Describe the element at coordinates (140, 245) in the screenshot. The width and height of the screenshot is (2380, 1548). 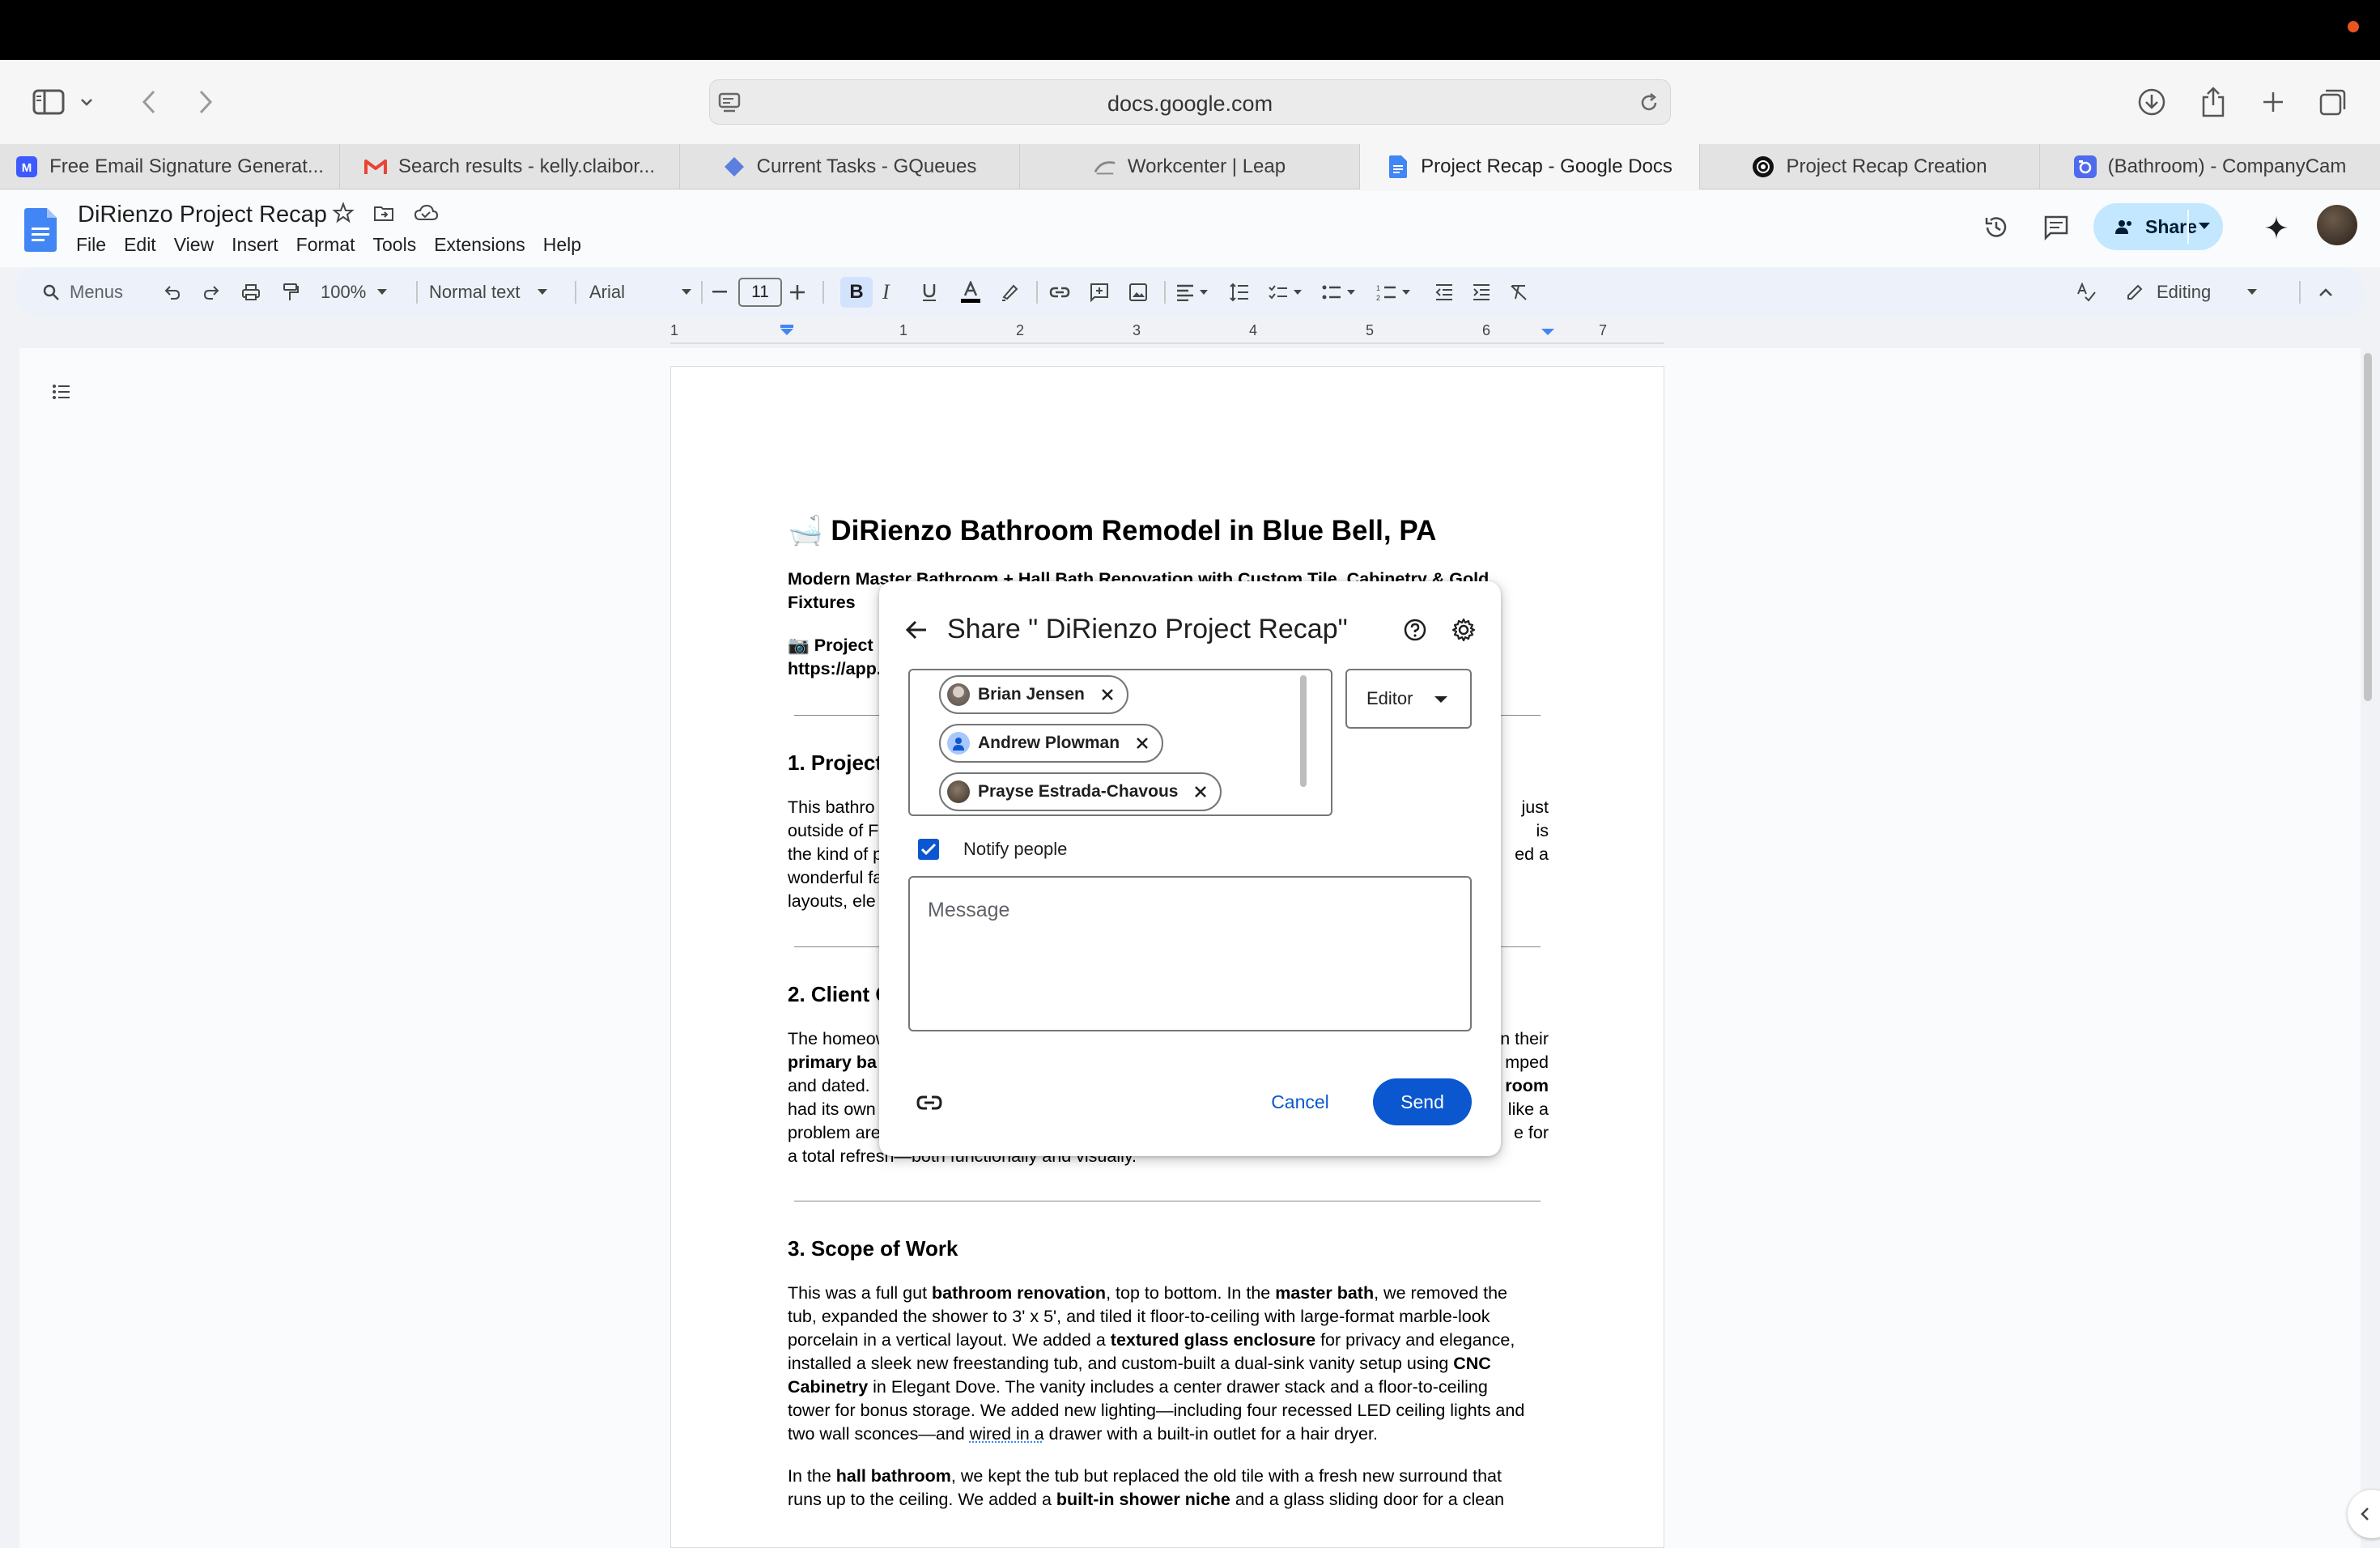
I see `menu-edit: Edit` at that location.